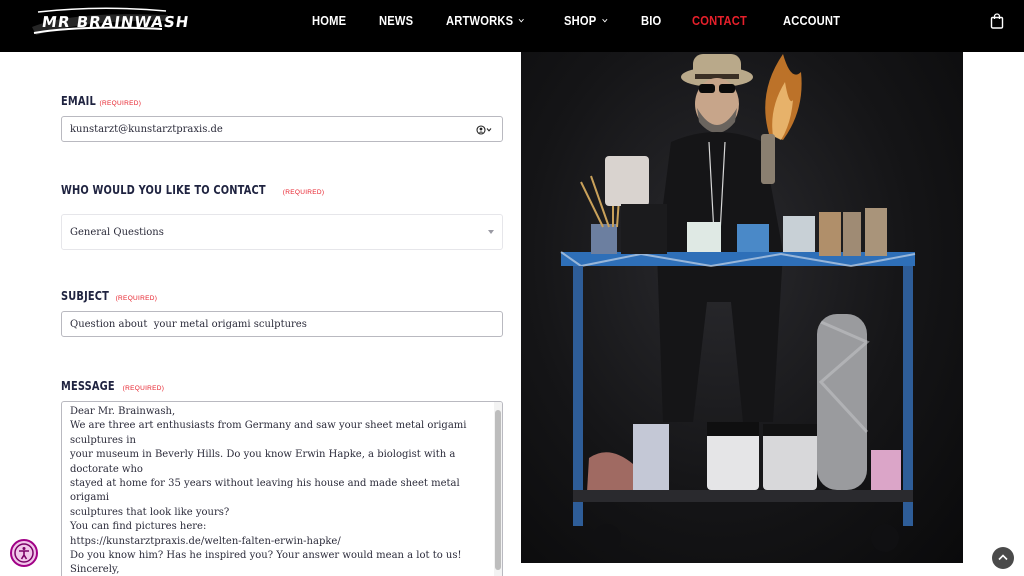 Image resolution: width=1024 pixels, height=576 pixels. I want to click on nav-artworks-label: ARTWORKS, so click(479, 20).